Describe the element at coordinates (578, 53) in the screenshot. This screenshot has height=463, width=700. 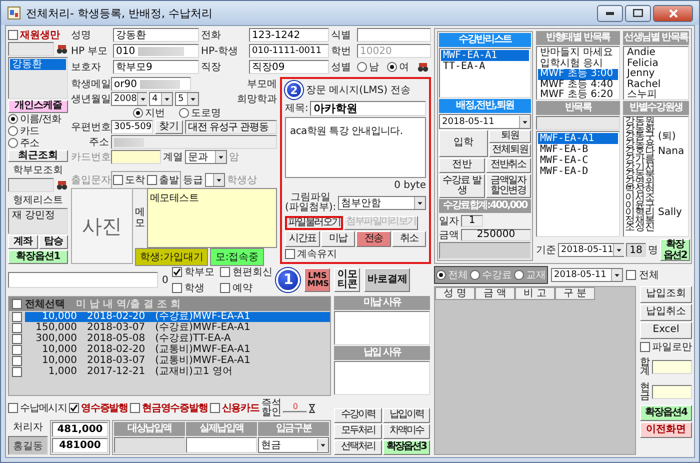
I see `list-item: 반마들지 마세요` at that location.